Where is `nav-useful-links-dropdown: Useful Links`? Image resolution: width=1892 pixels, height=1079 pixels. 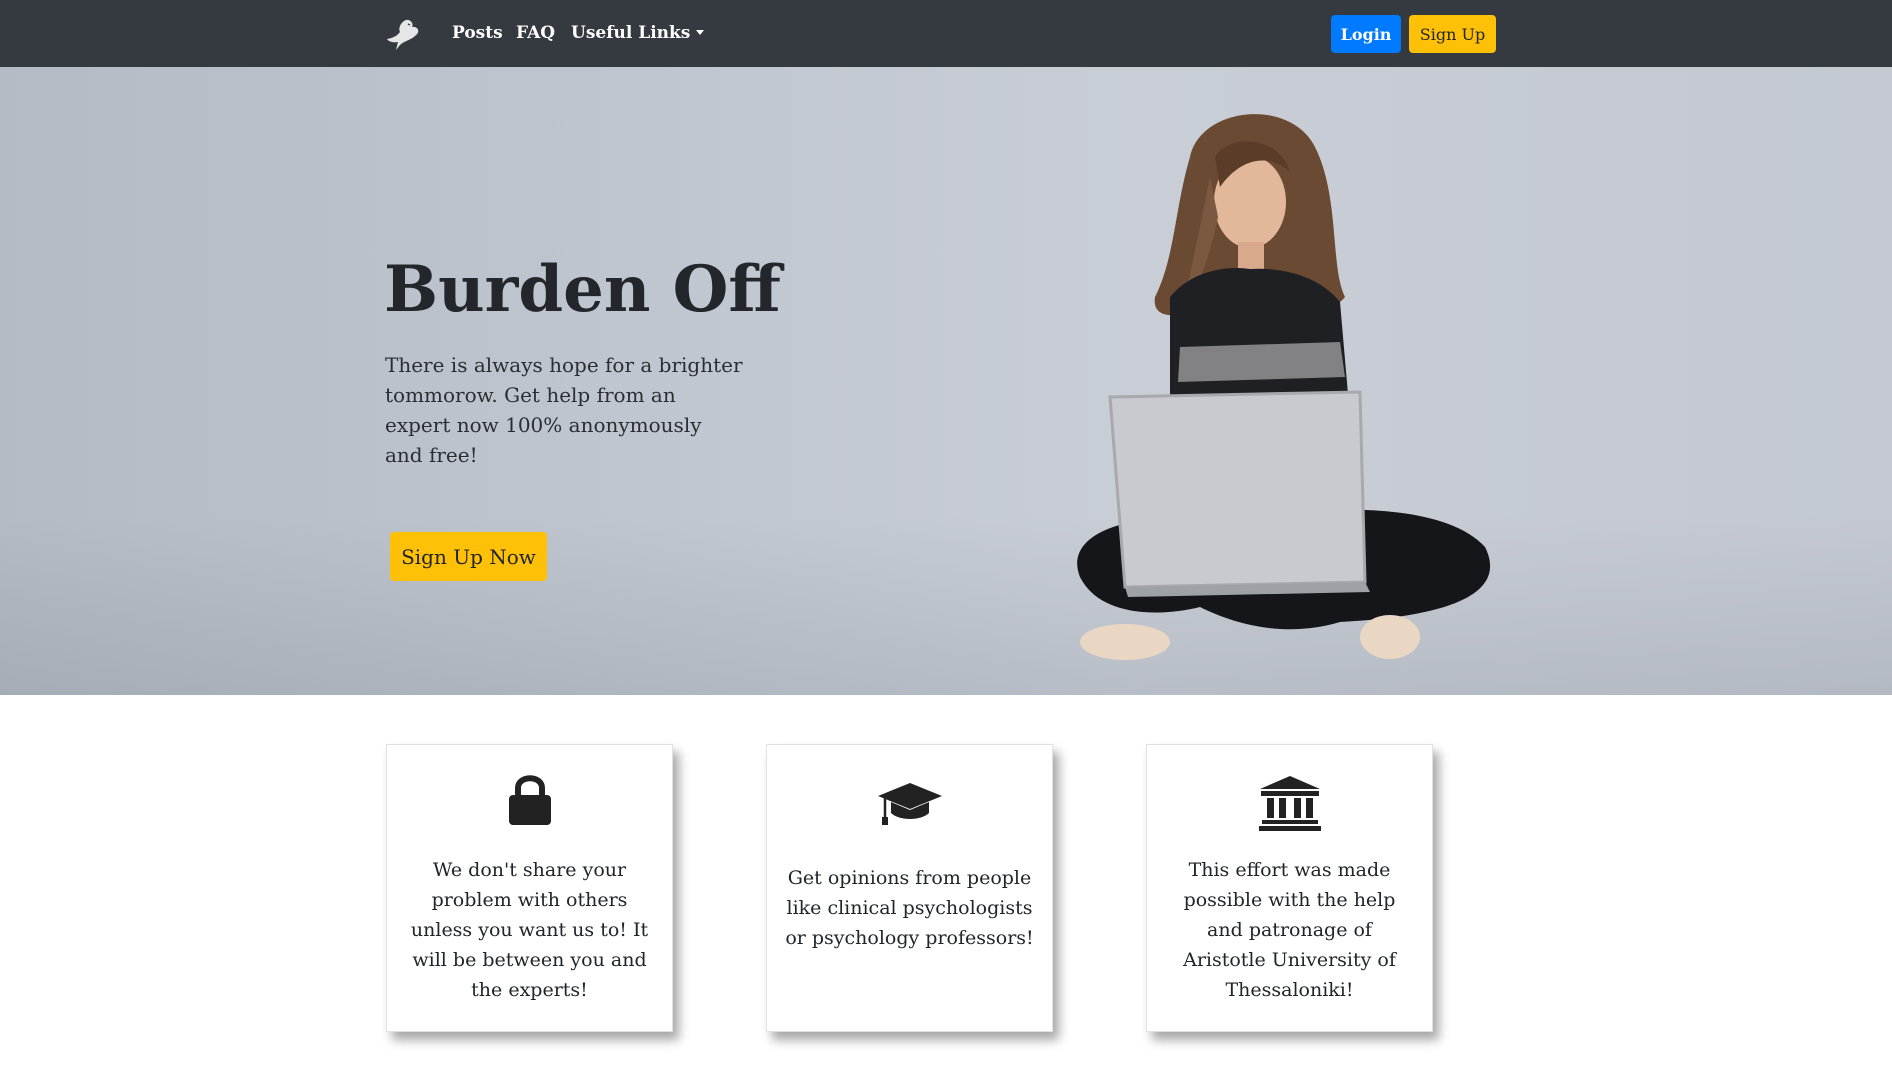
nav-useful-links-dropdown: Useful Links is located at coordinates (638, 33).